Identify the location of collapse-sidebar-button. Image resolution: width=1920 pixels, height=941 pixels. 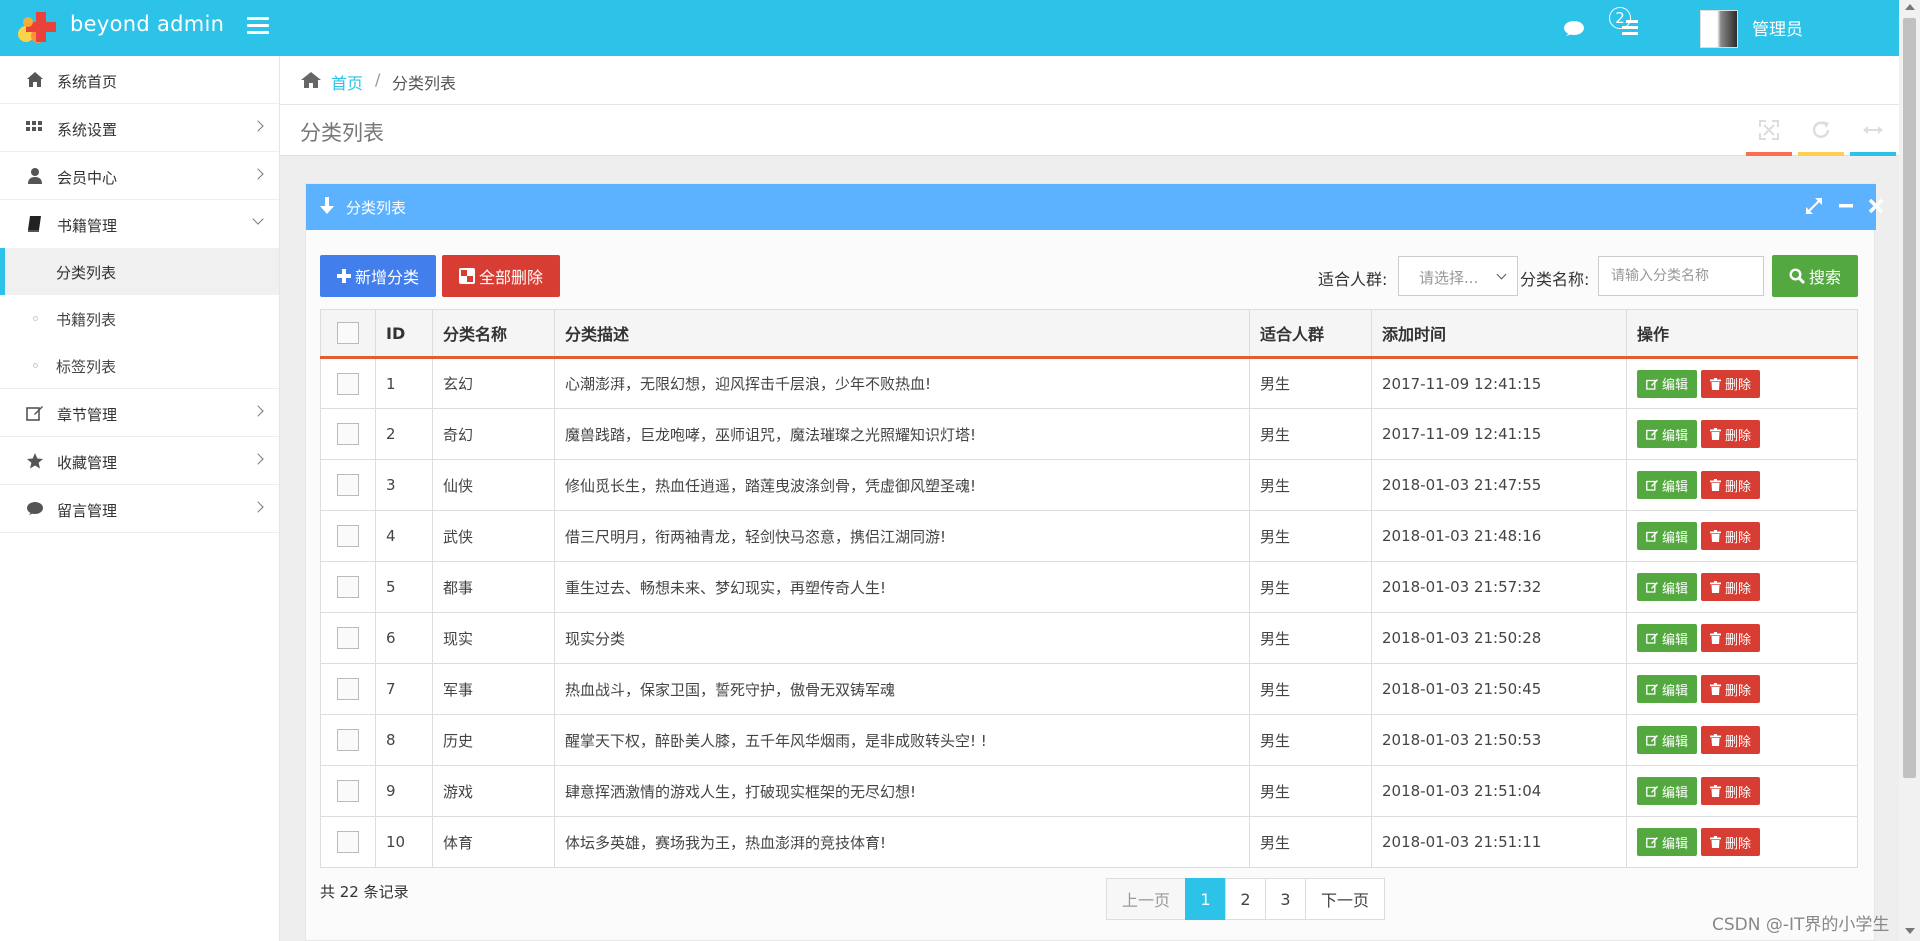
(1873, 130).